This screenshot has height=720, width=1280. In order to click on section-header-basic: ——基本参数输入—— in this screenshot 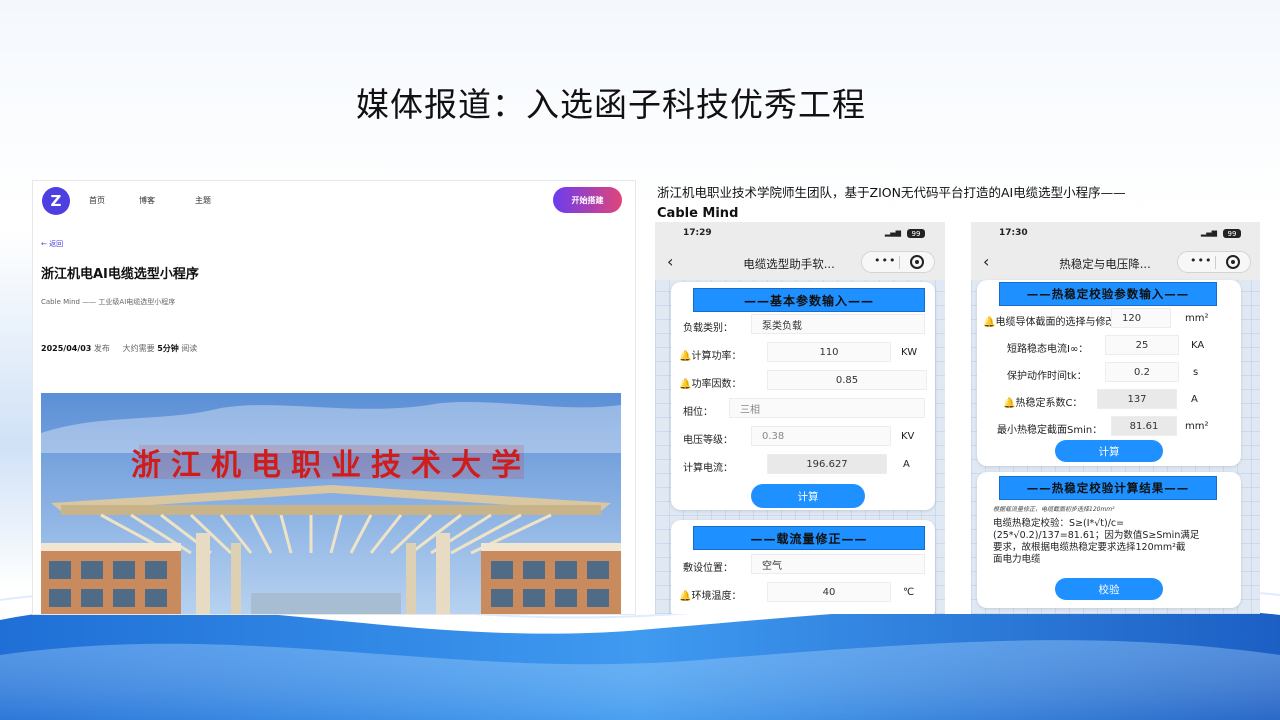, I will do `click(809, 300)`.